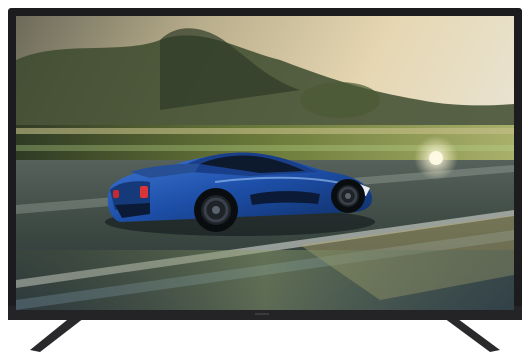 The image size is (523, 354). What do you see at coordinates (265, 334) in the screenshot?
I see `tv-stand` at bounding box center [265, 334].